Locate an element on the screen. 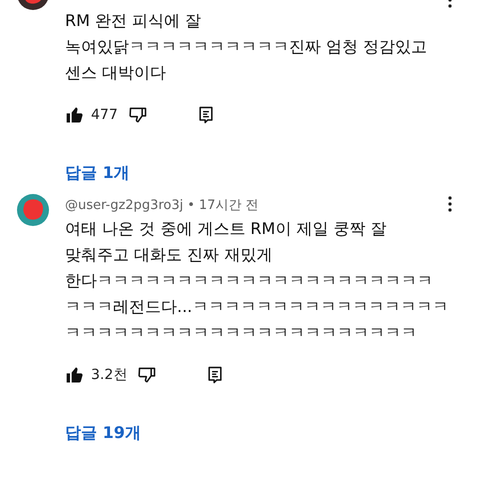 This screenshot has height=500, width=480. comment-author: @user-gz2pg3ro3j is located at coordinates (124, 205).